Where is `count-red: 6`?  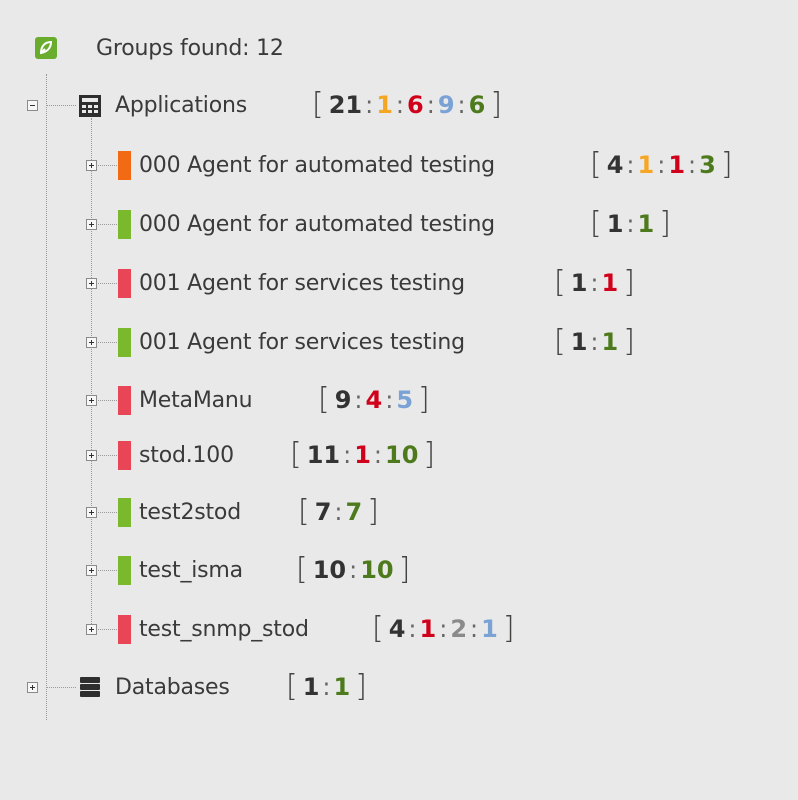
count-red: 6 is located at coordinates (415, 104).